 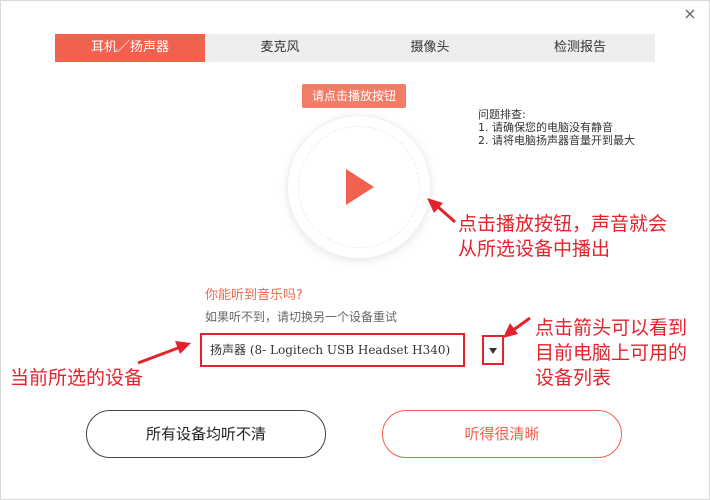 I want to click on annotation-device: 当前所选的设备, so click(x=77, y=378).